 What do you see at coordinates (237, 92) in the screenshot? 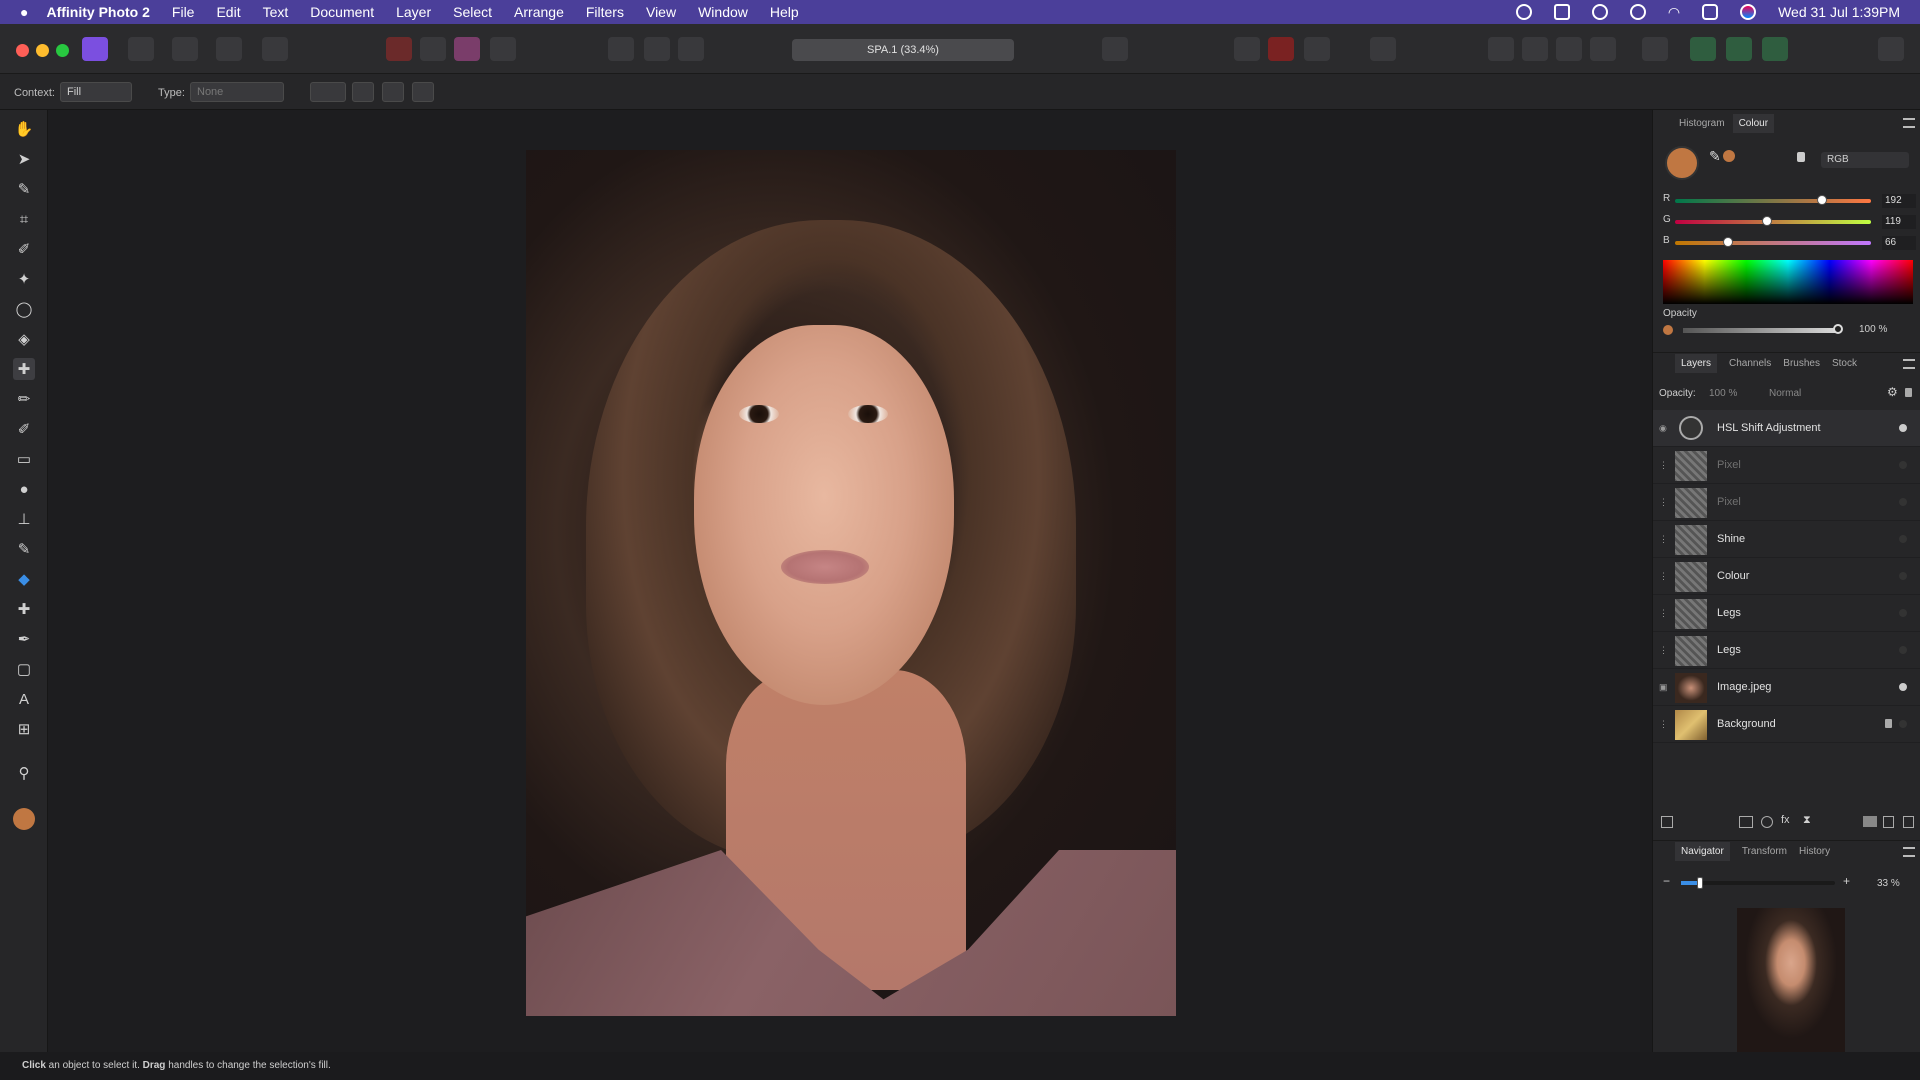
I see `type-select: None` at bounding box center [237, 92].